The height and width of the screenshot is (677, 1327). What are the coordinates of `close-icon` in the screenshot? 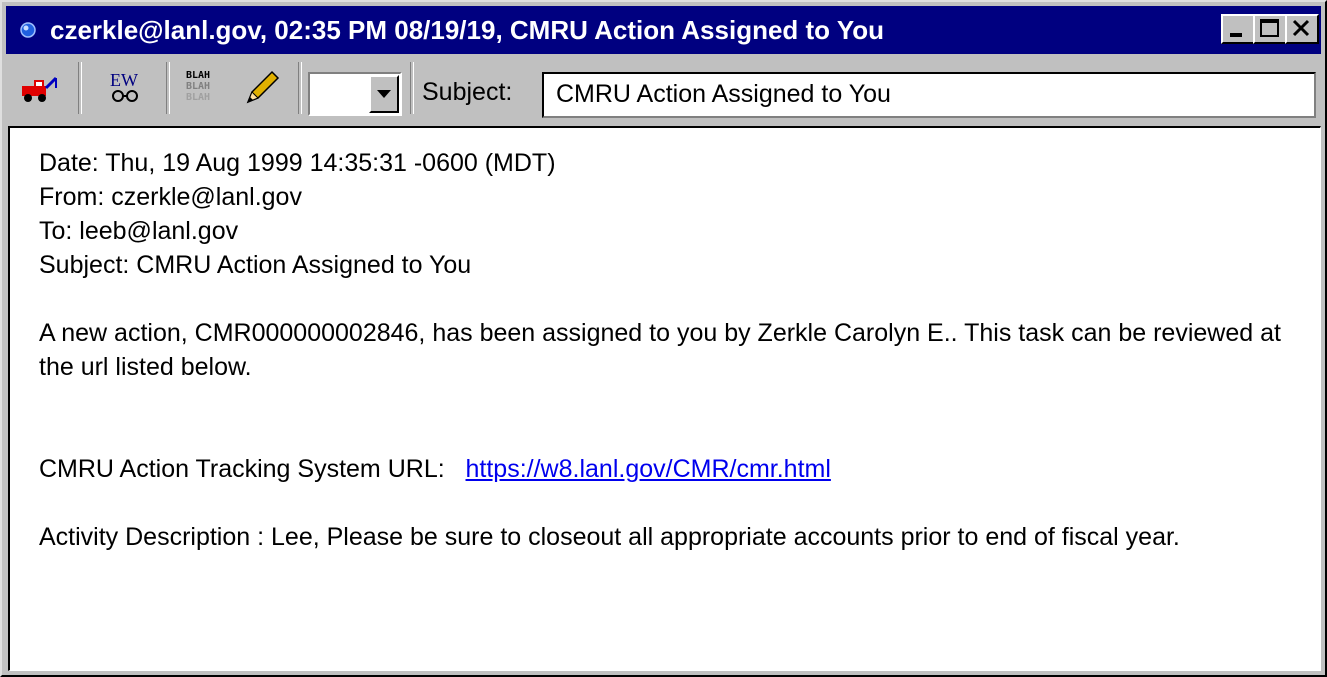 It's located at (1301, 28).